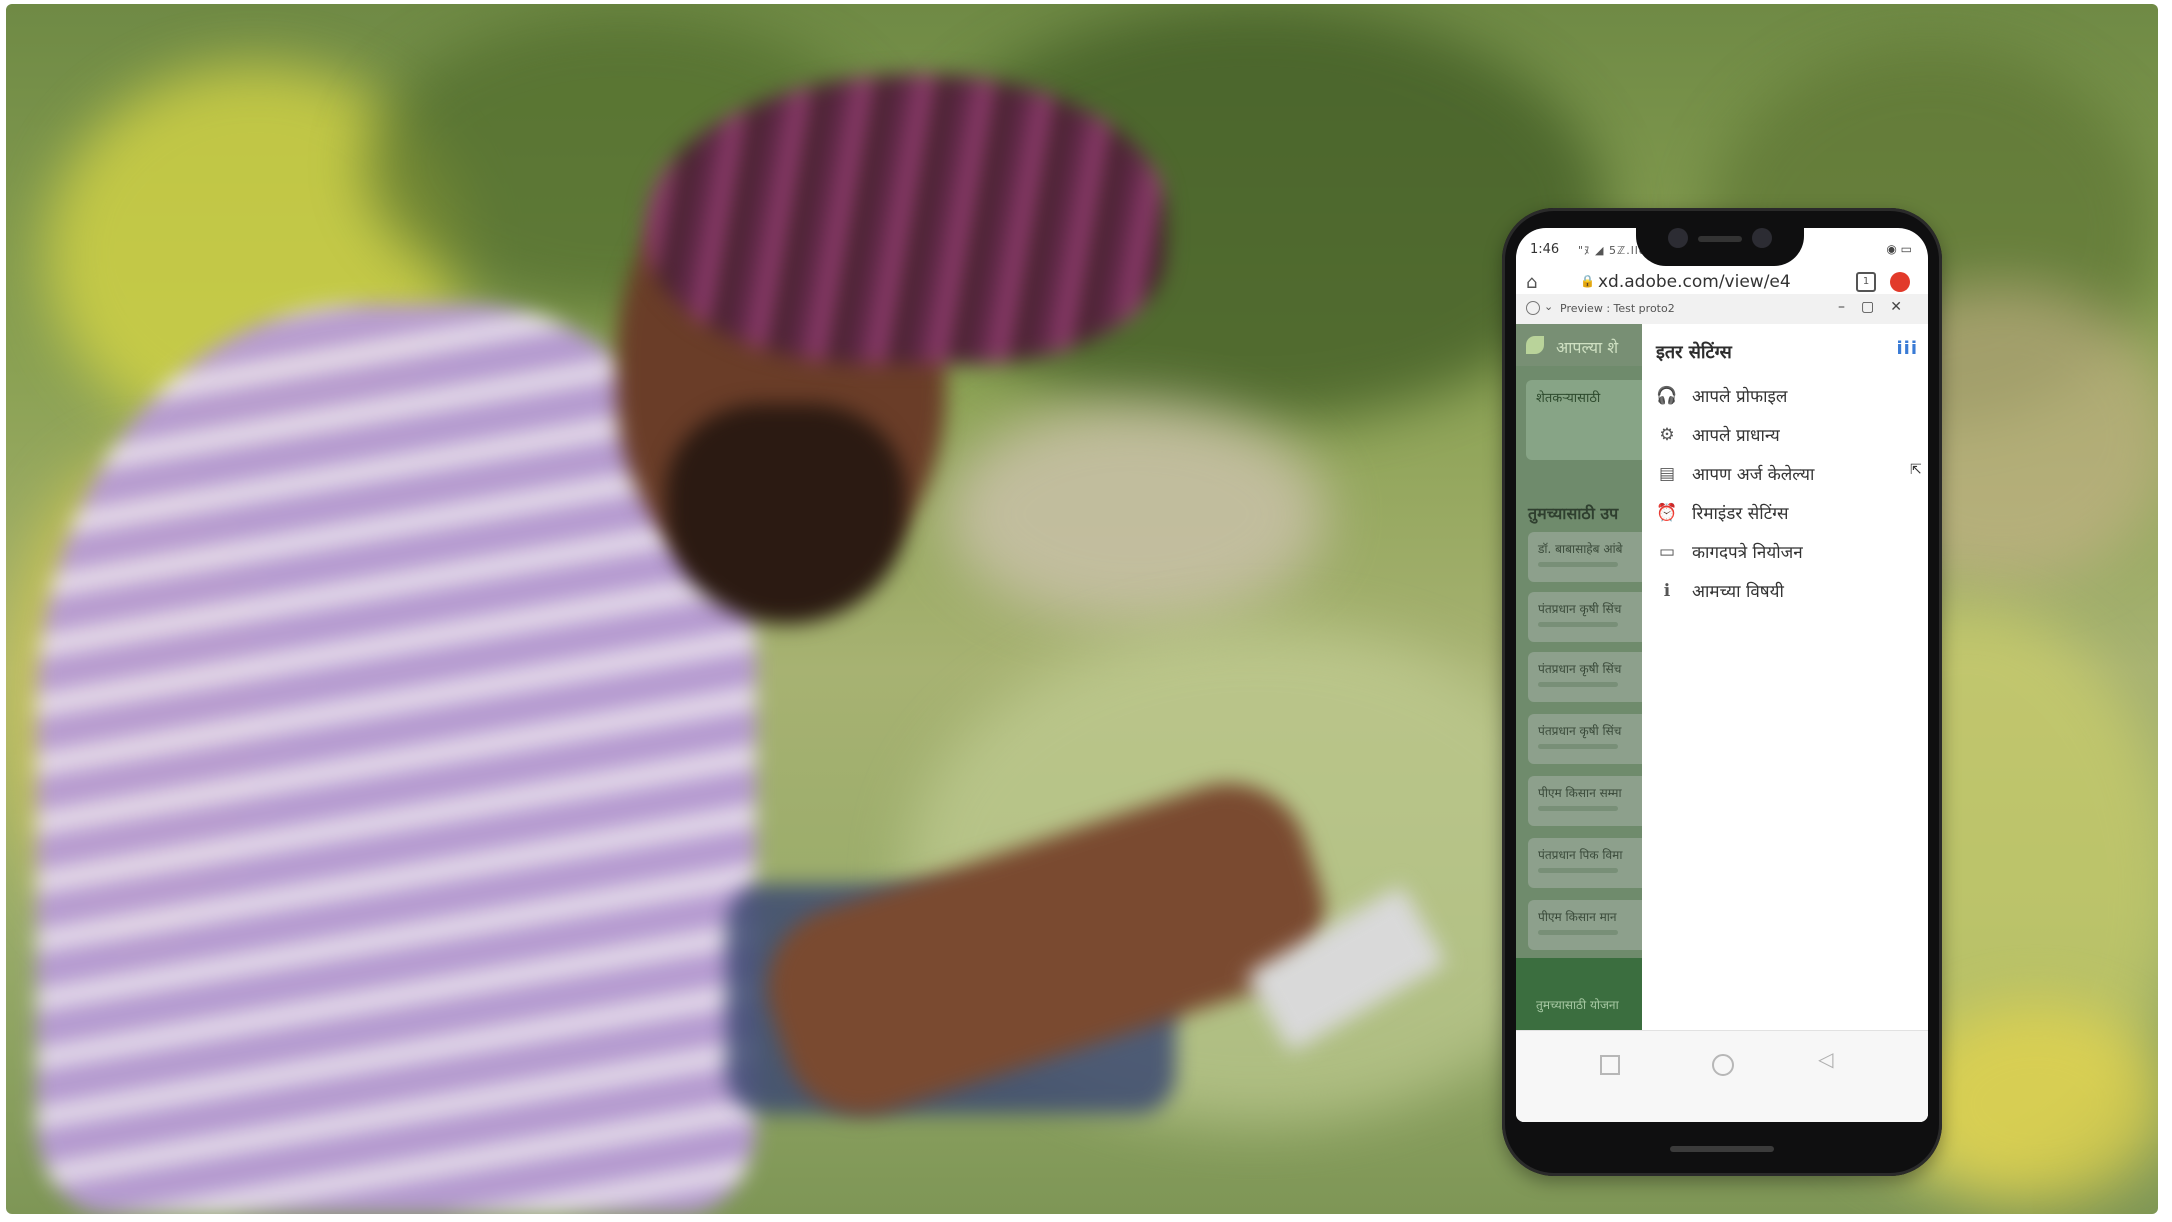  I want to click on info-icon: ℹ, so click(1667, 590).